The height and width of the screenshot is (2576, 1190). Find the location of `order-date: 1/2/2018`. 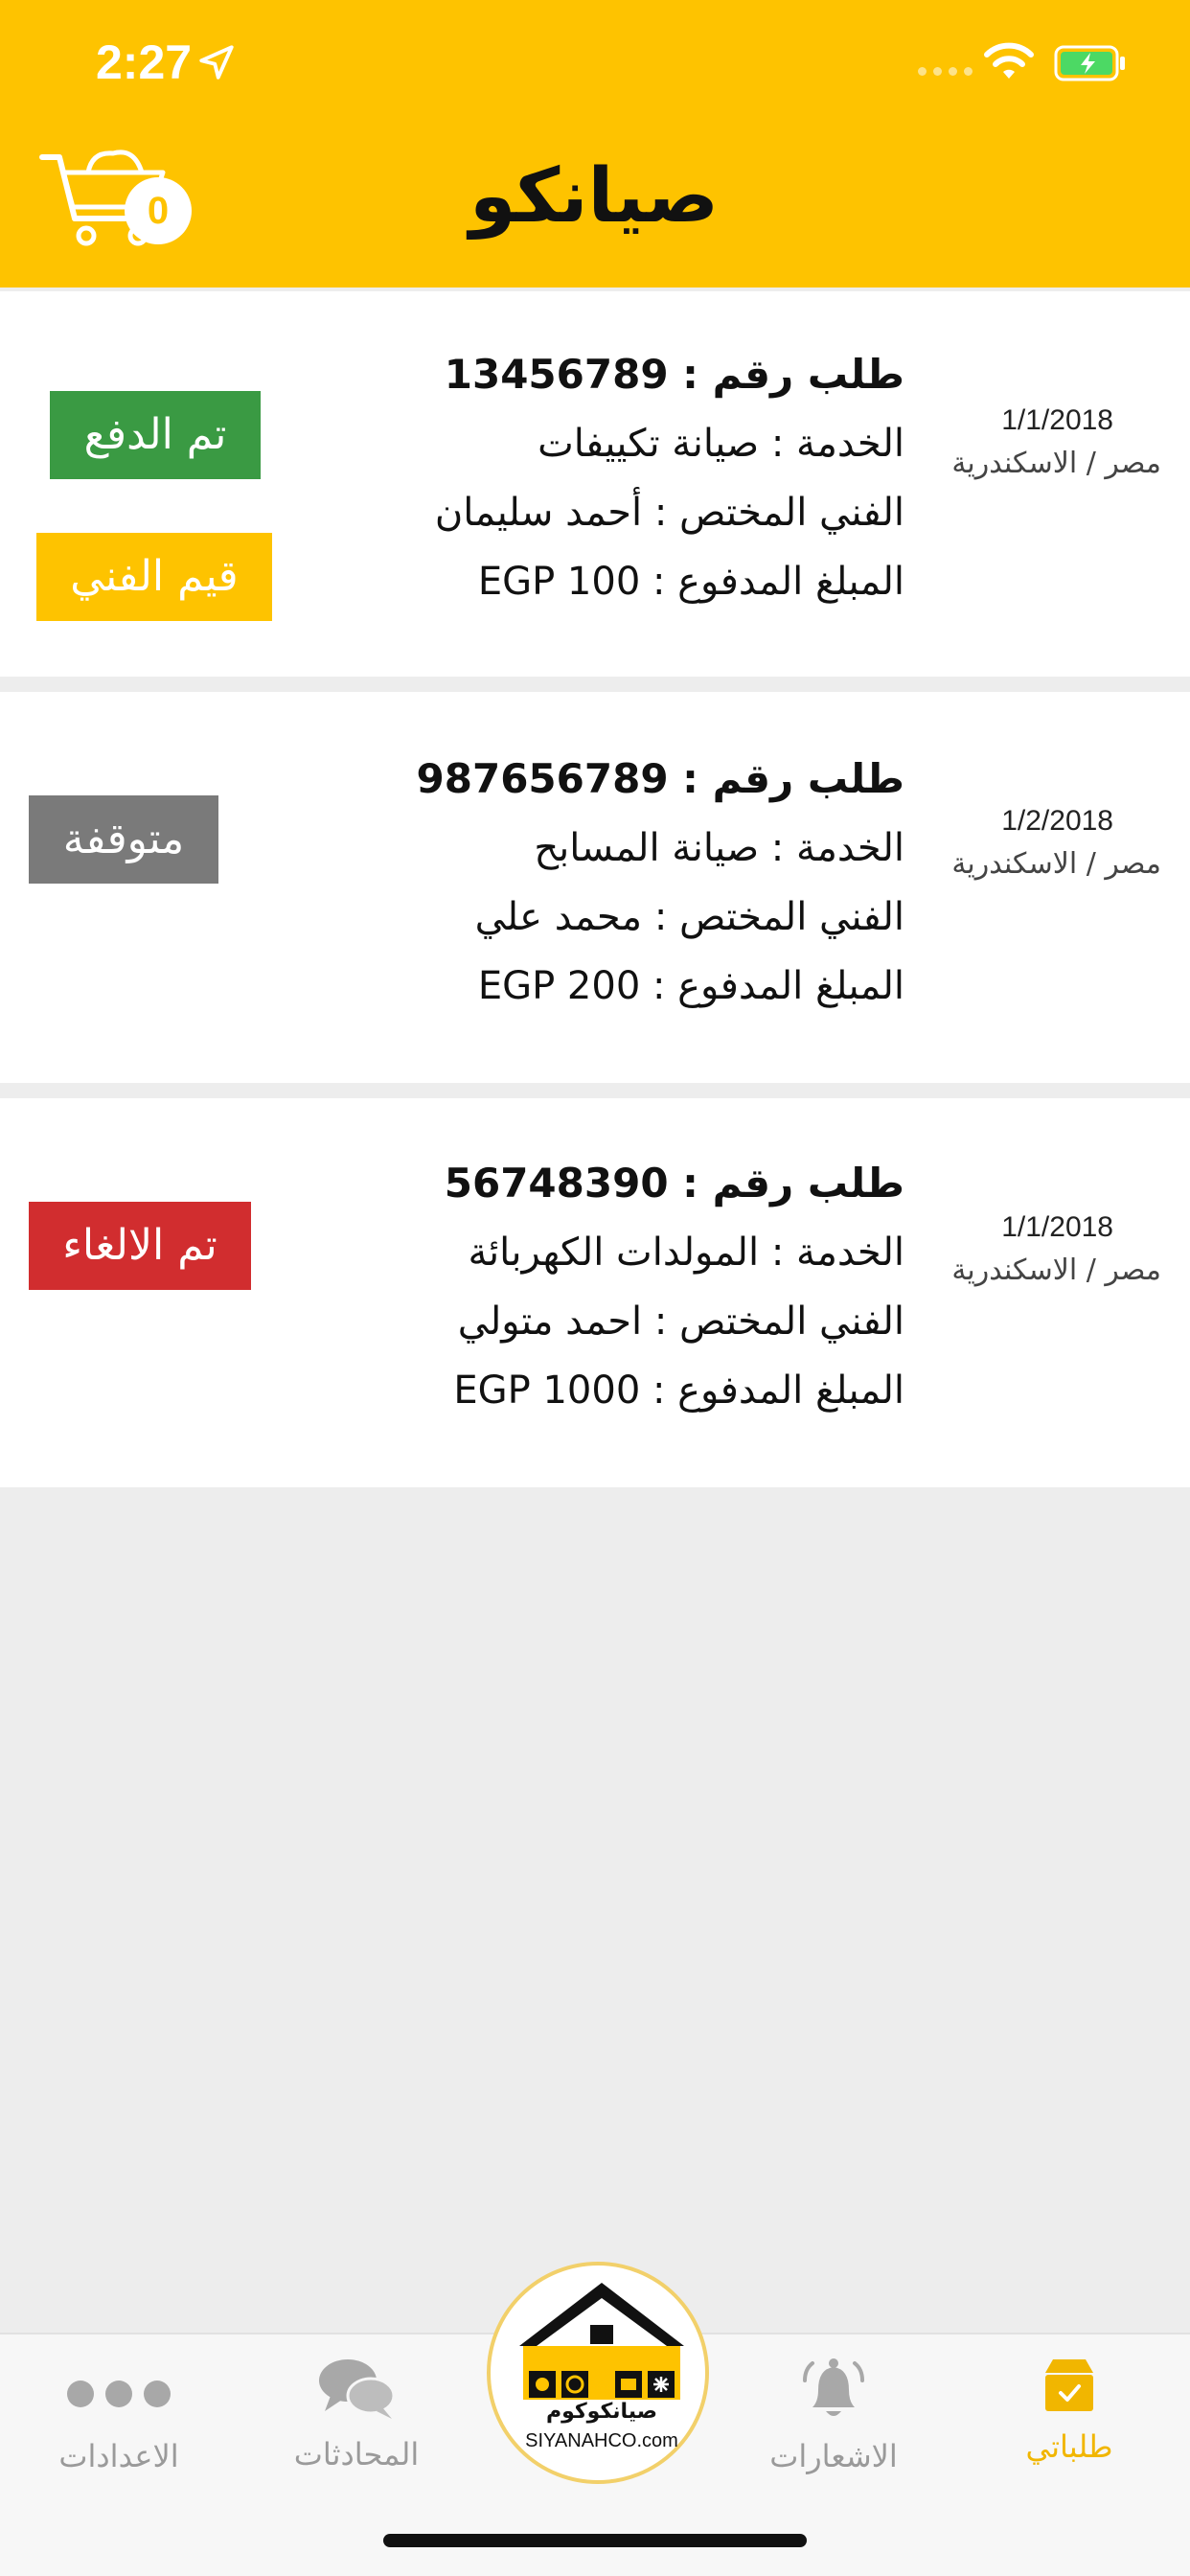

order-date: 1/2/2018 is located at coordinates (1057, 821).